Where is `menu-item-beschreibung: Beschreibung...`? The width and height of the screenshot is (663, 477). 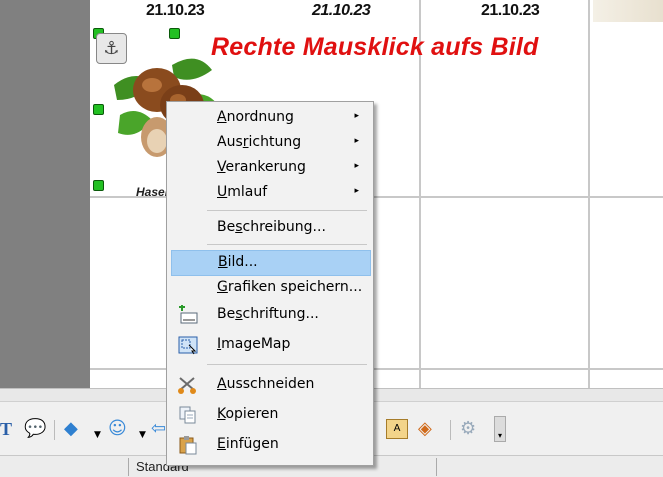 menu-item-beschreibung: Beschreibung... is located at coordinates (270, 228).